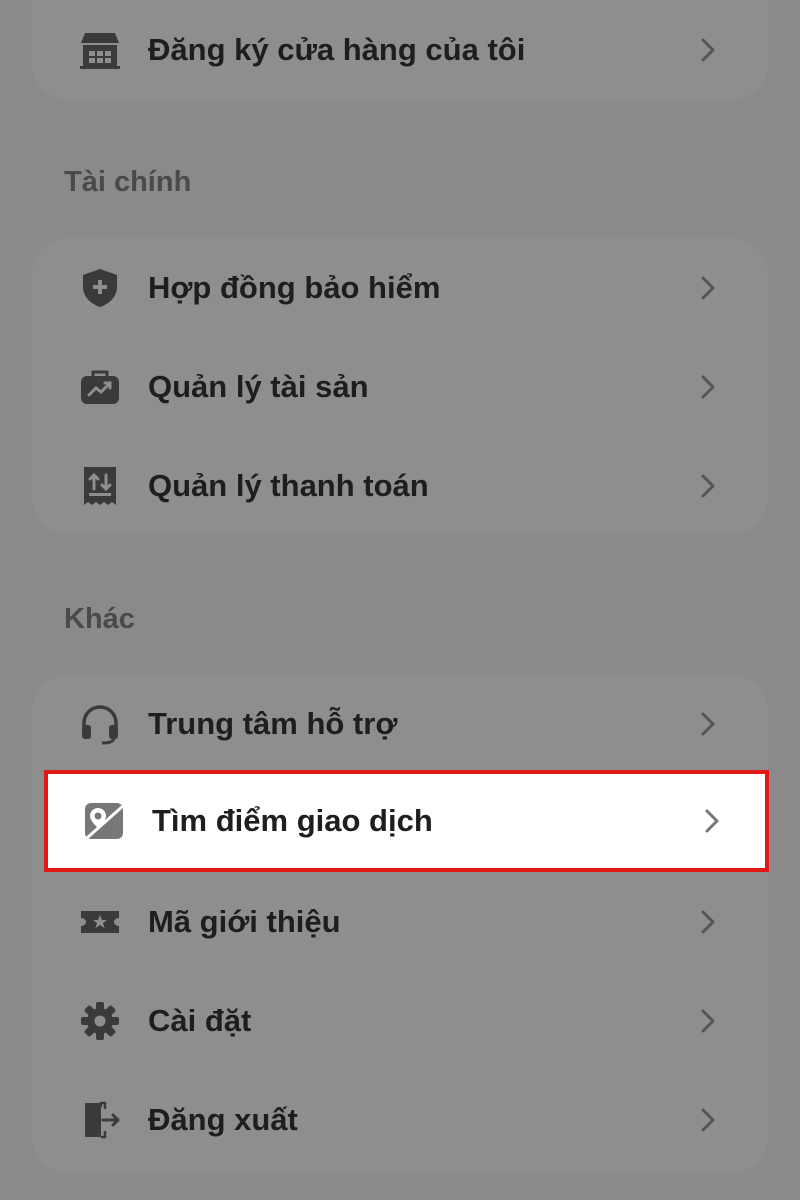 This screenshot has width=800, height=1200. What do you see at coordinates (200, 1020) in the screenshot?
I see `menu-item-label: Cài đặt` at bounding box center [200, 1020].